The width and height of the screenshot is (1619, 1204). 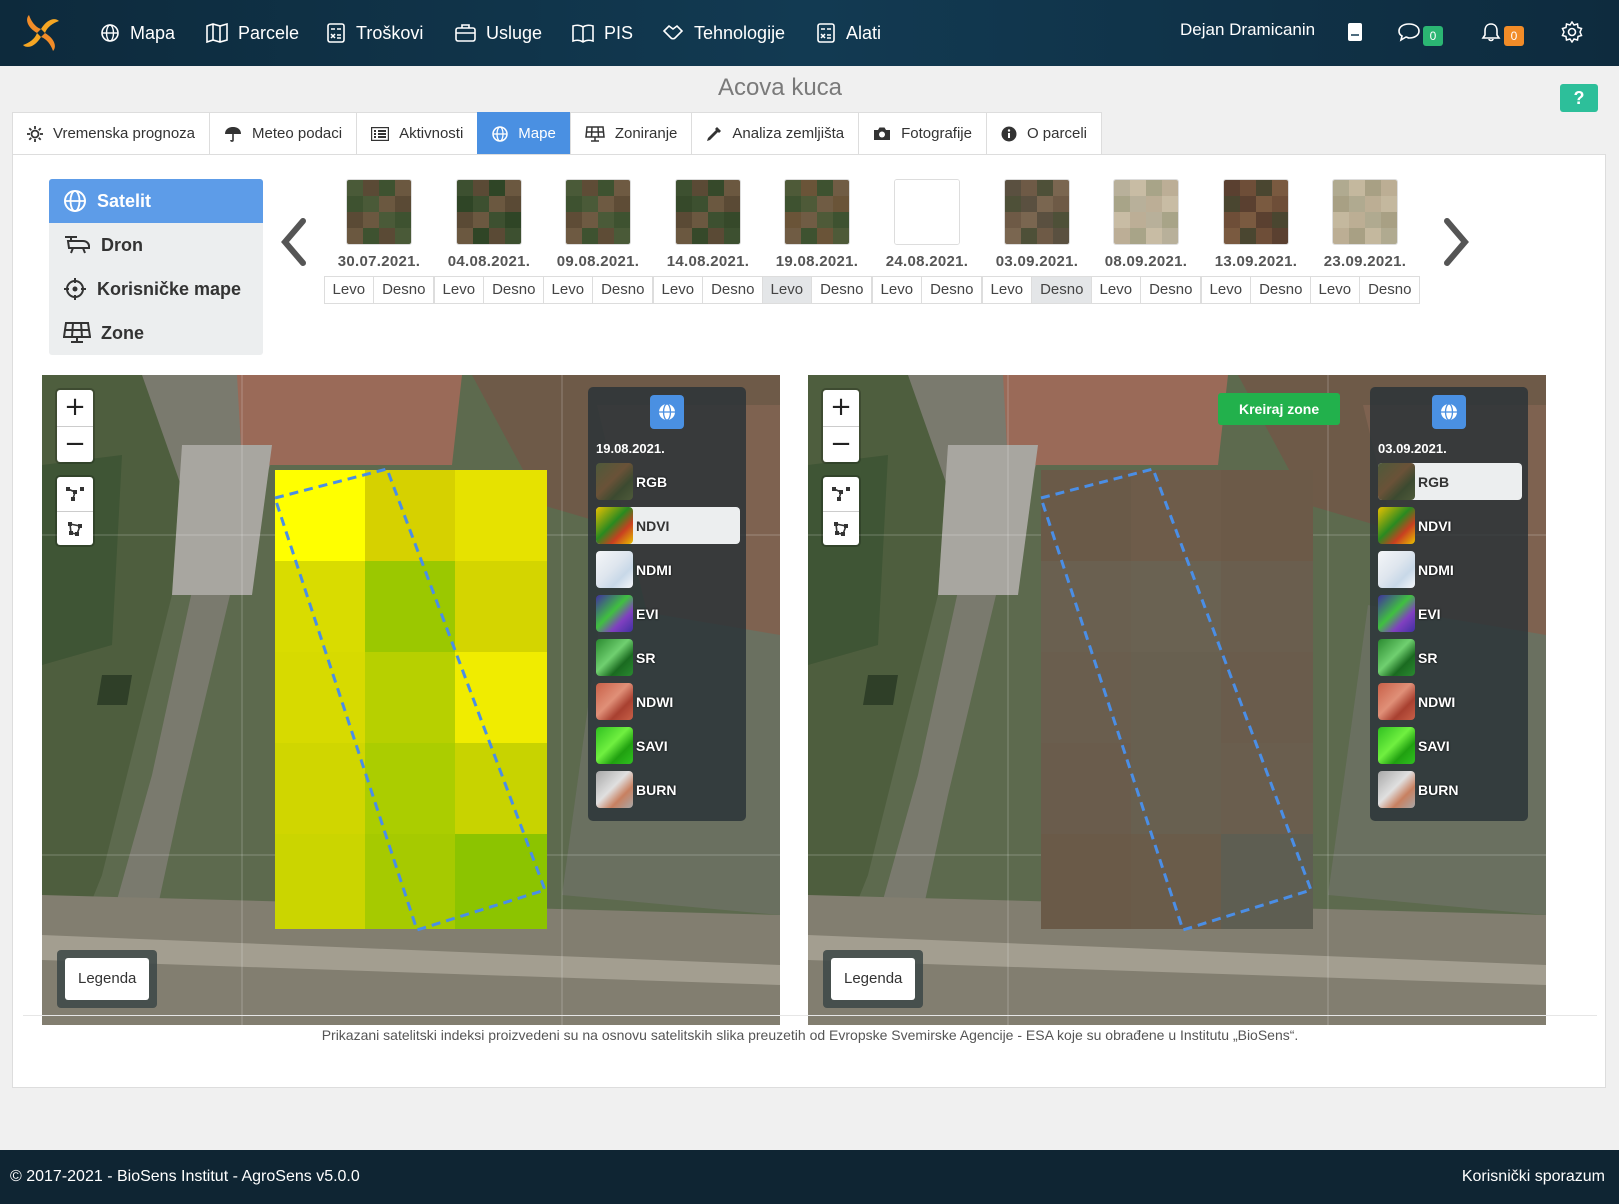 I want to click on nav-item-mapa: Mapa, so click(x=137, y=33).